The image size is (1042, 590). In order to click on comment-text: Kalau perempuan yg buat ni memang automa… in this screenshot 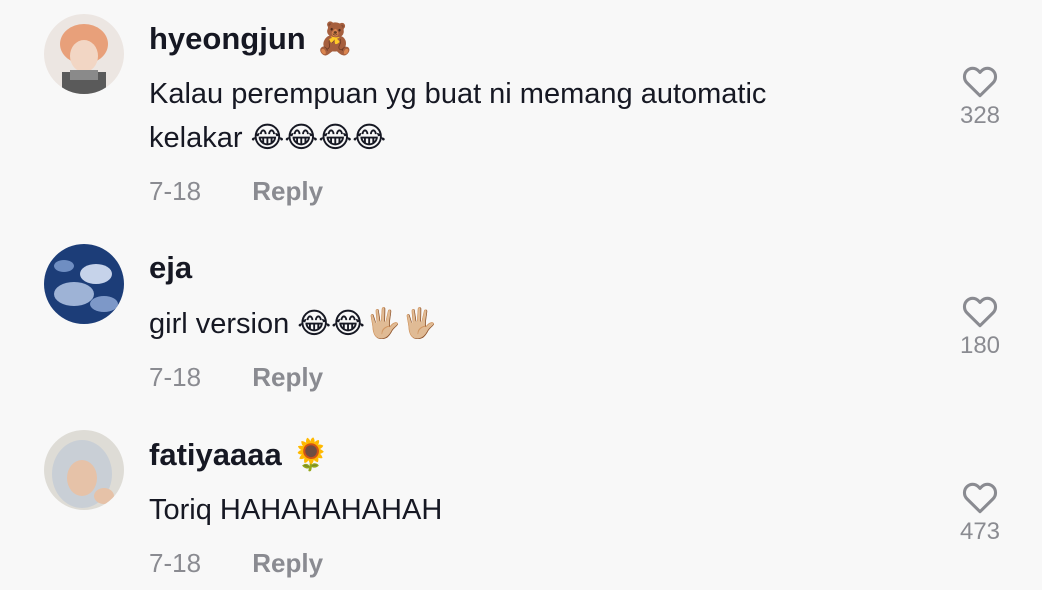, I will do `click(458, 116)`.